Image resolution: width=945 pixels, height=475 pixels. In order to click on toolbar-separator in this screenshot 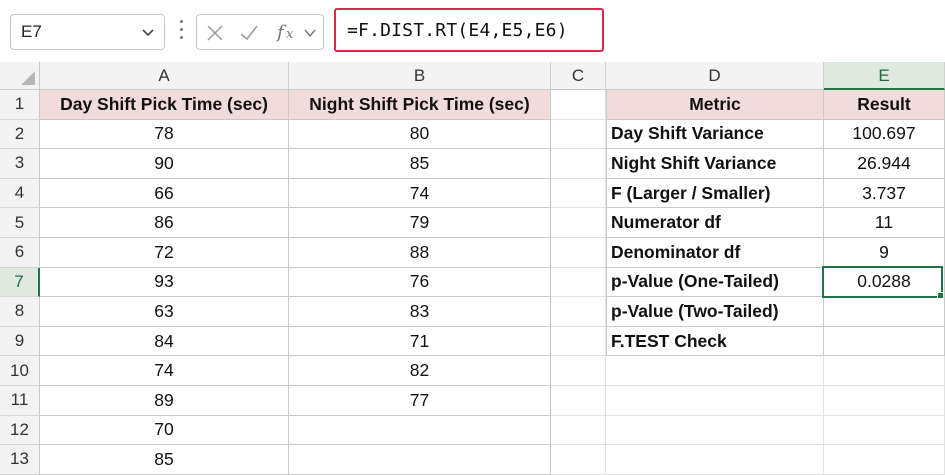, I will do `click(182, 31)`.